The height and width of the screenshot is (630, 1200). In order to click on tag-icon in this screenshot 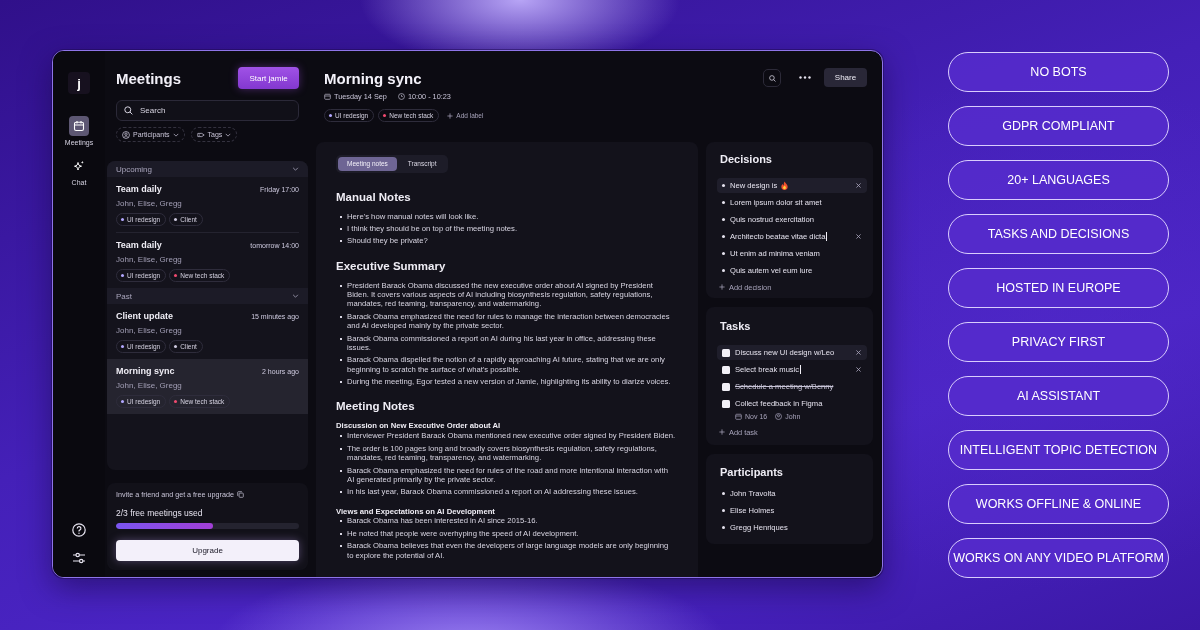, I will do `click(200, 134)`.